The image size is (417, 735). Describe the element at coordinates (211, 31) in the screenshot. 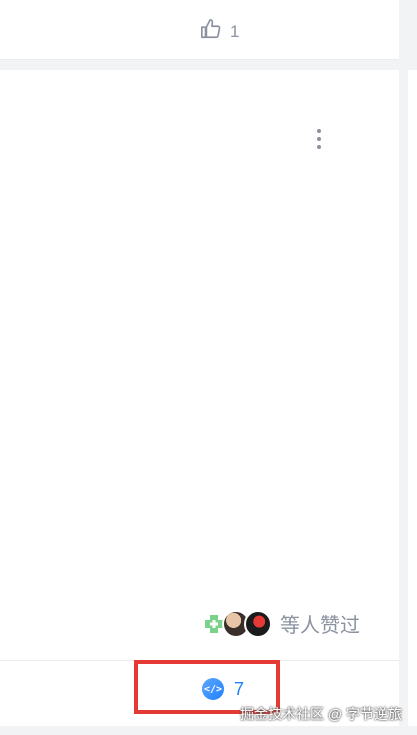

I see `thumbs-up-icon` at that location.